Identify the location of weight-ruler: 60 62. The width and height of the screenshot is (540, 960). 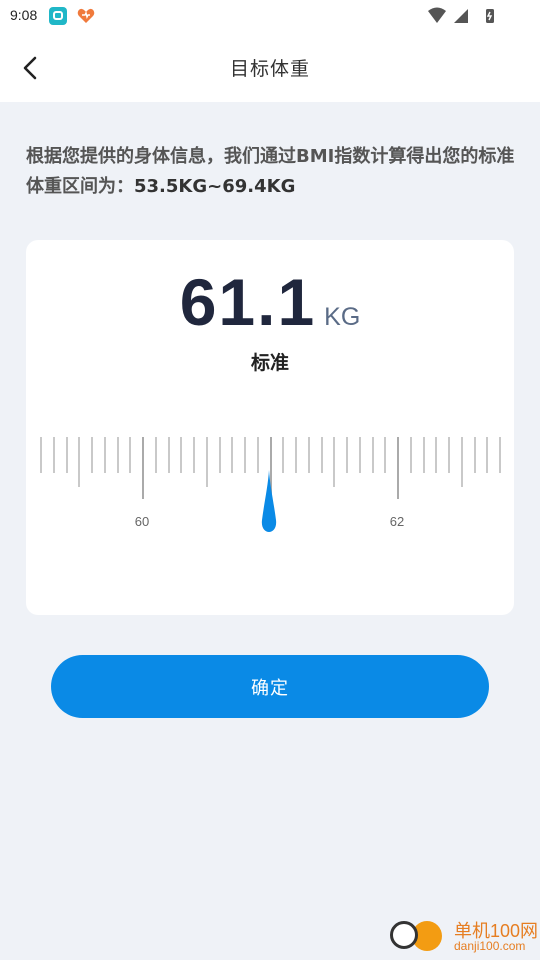
(270, 490).